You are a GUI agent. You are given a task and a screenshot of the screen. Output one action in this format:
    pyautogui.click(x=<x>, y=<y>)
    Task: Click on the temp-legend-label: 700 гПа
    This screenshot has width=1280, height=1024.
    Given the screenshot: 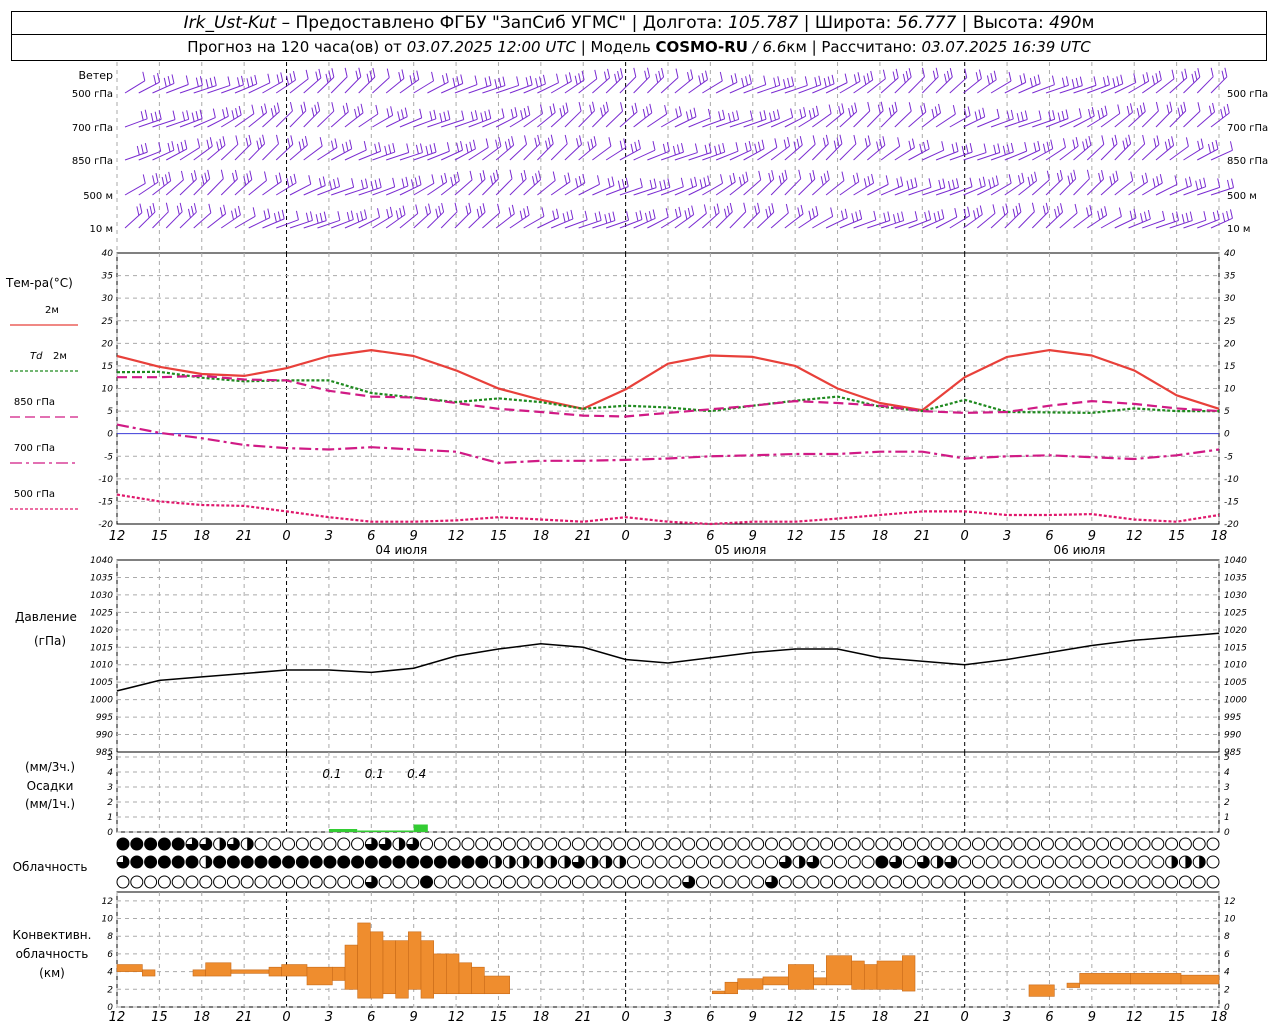 What is the action you would take?
    pyautogui.click(x=34, y=448)
    